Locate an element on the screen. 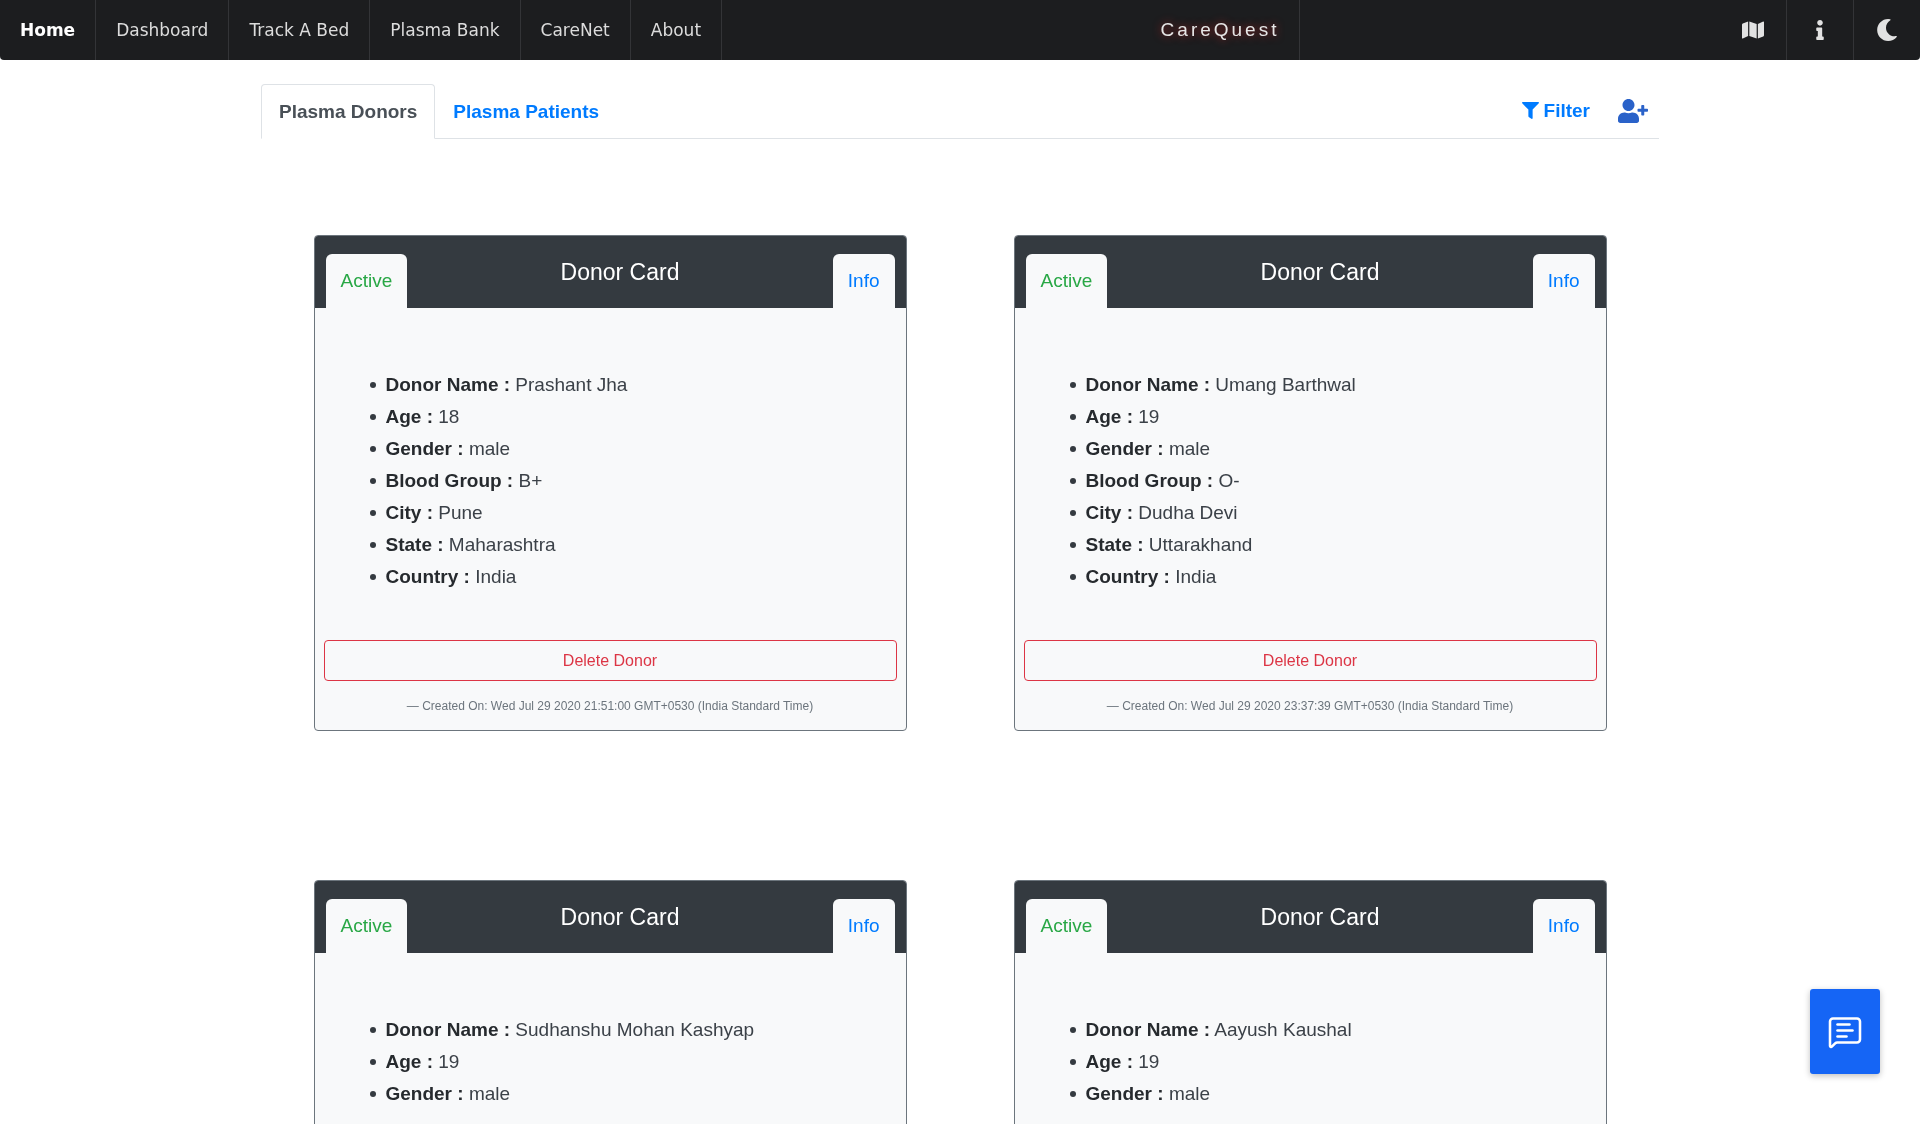  nav-link: About is located at coordinates (676, 30).